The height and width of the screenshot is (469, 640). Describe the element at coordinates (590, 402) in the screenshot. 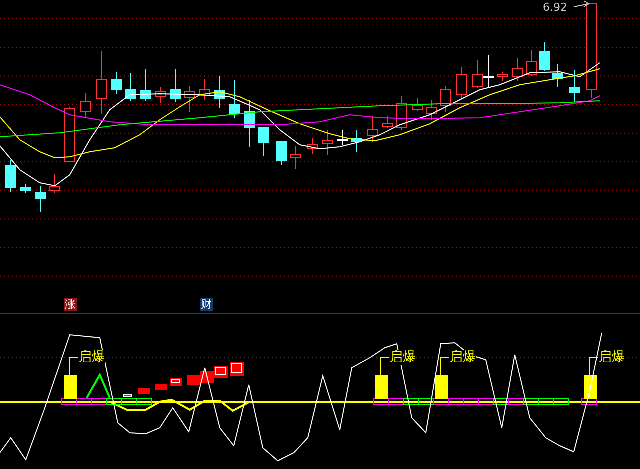

I see `signal-cell` at that location.